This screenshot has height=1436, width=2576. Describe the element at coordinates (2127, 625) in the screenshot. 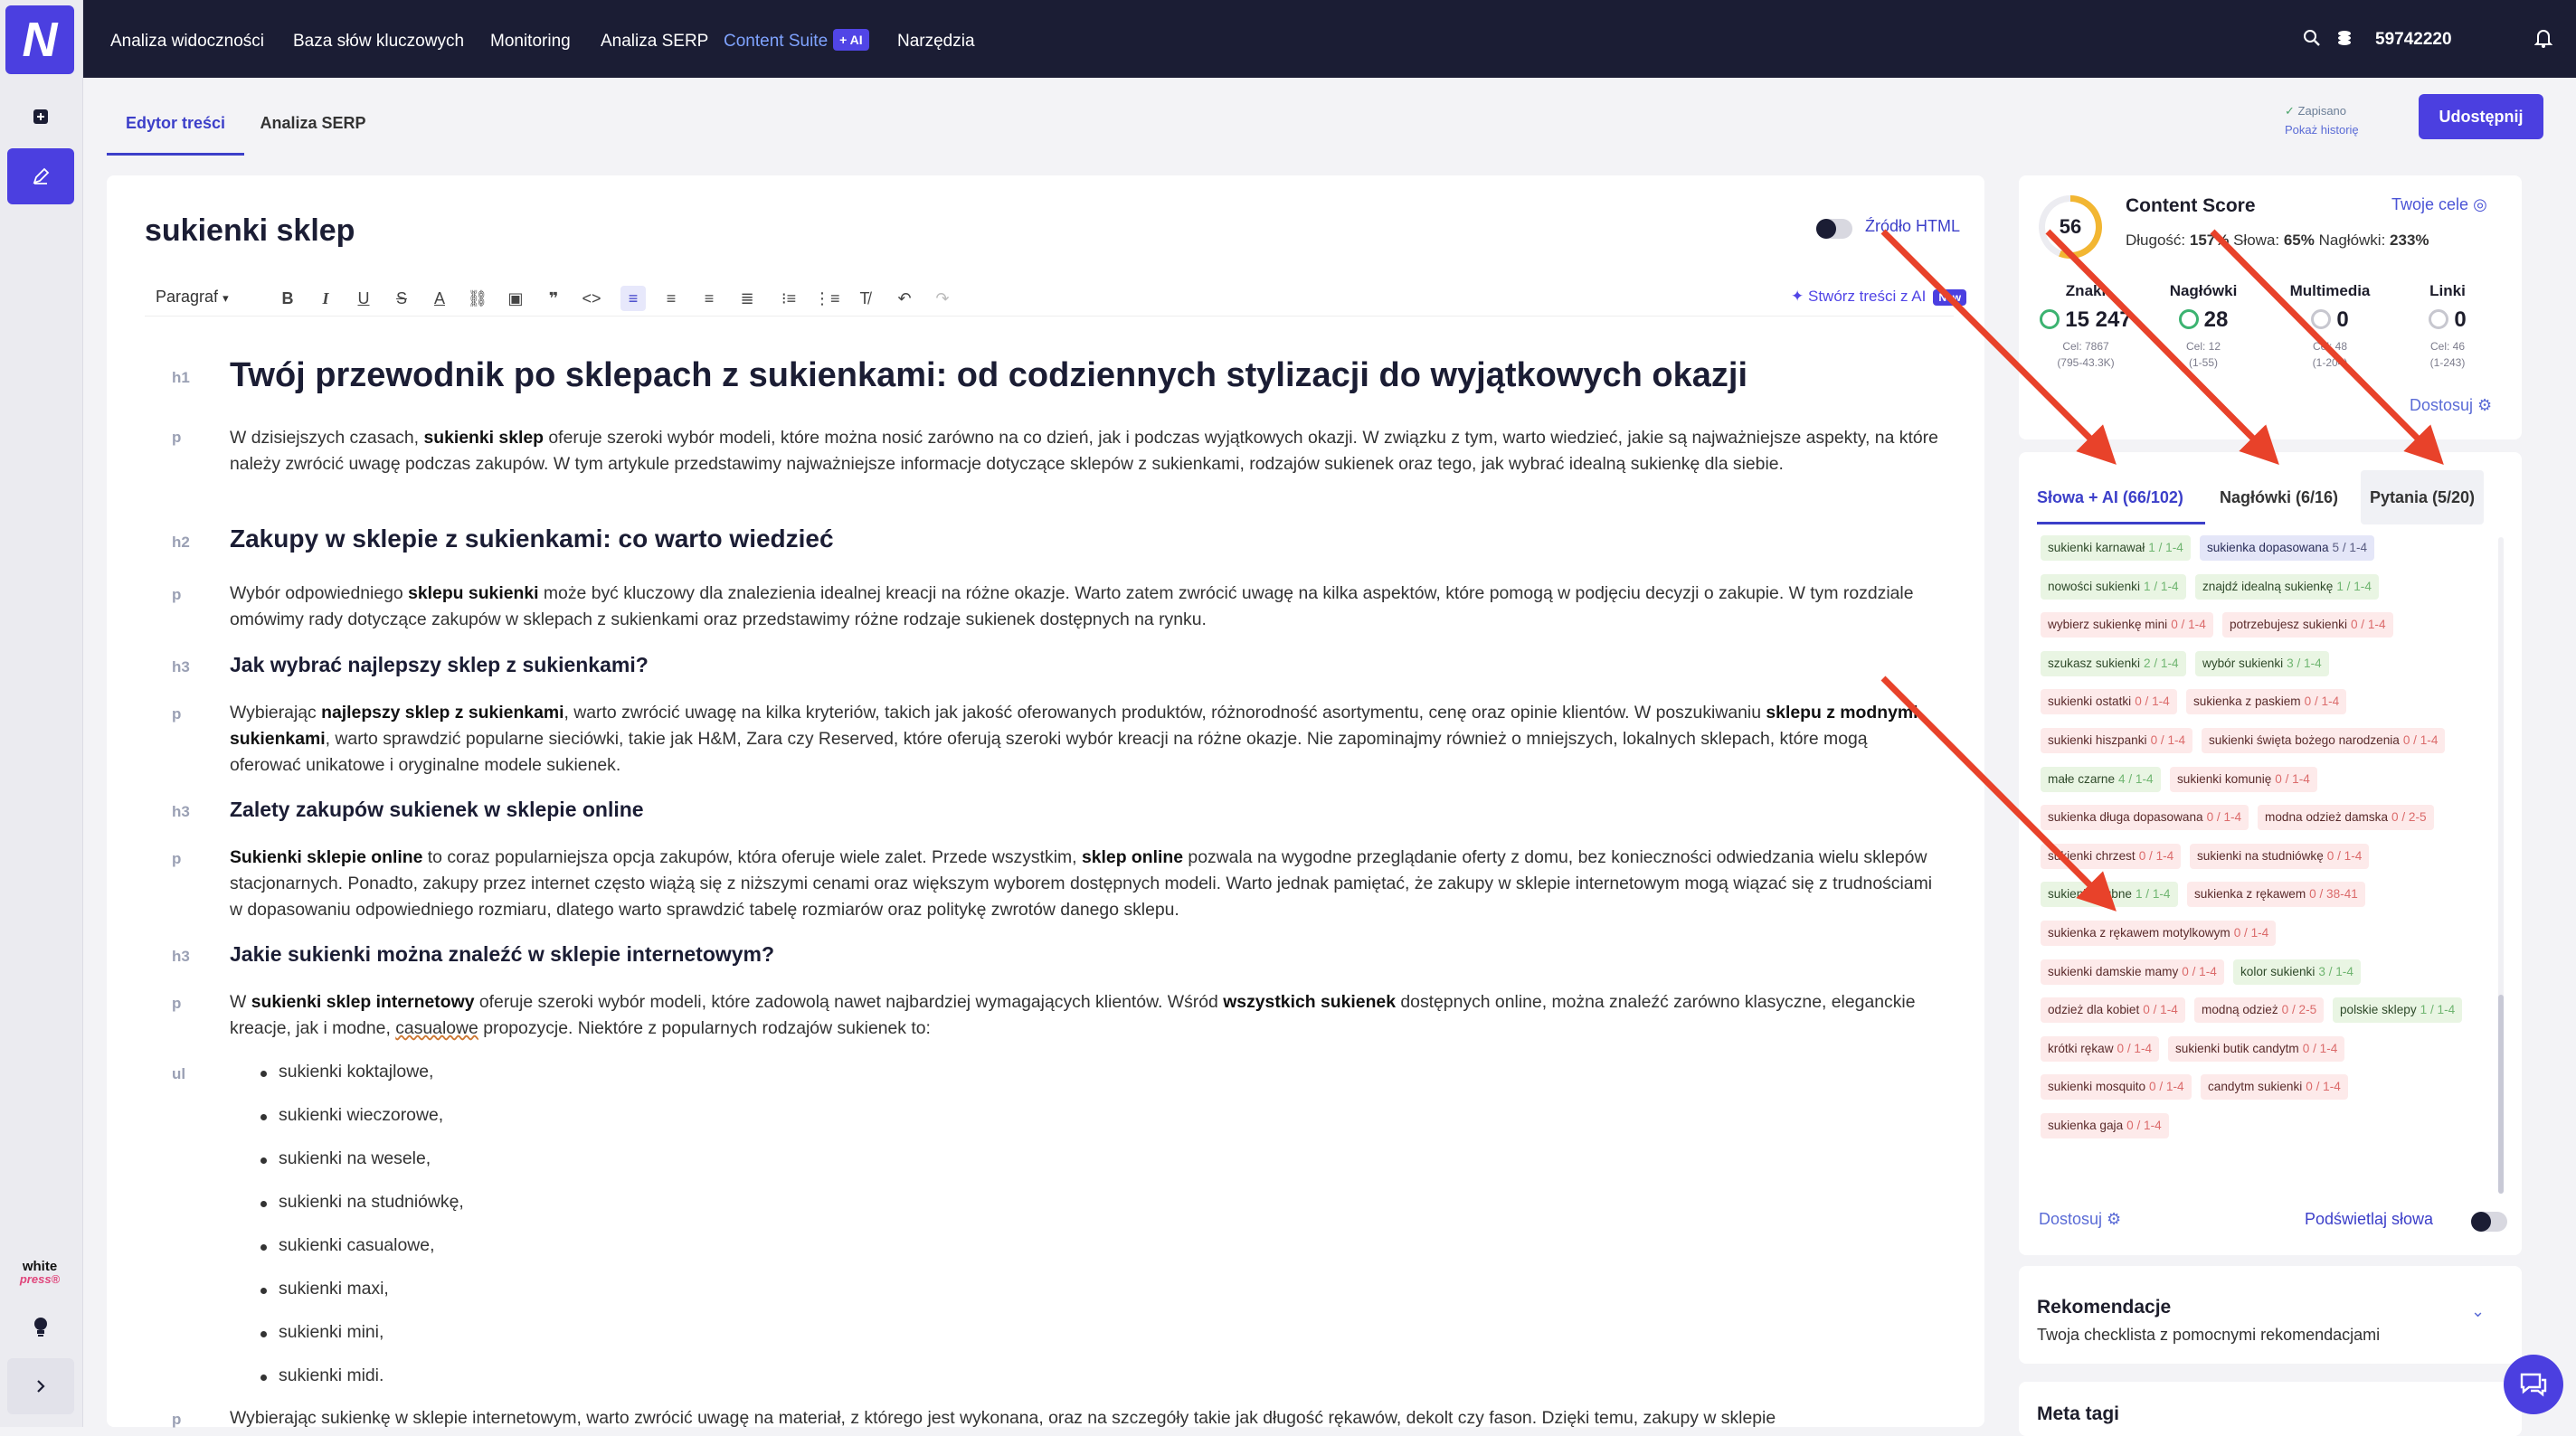

I see `keyword-chip: wybierz sukienkę mini 0 / 1-4` at that location.